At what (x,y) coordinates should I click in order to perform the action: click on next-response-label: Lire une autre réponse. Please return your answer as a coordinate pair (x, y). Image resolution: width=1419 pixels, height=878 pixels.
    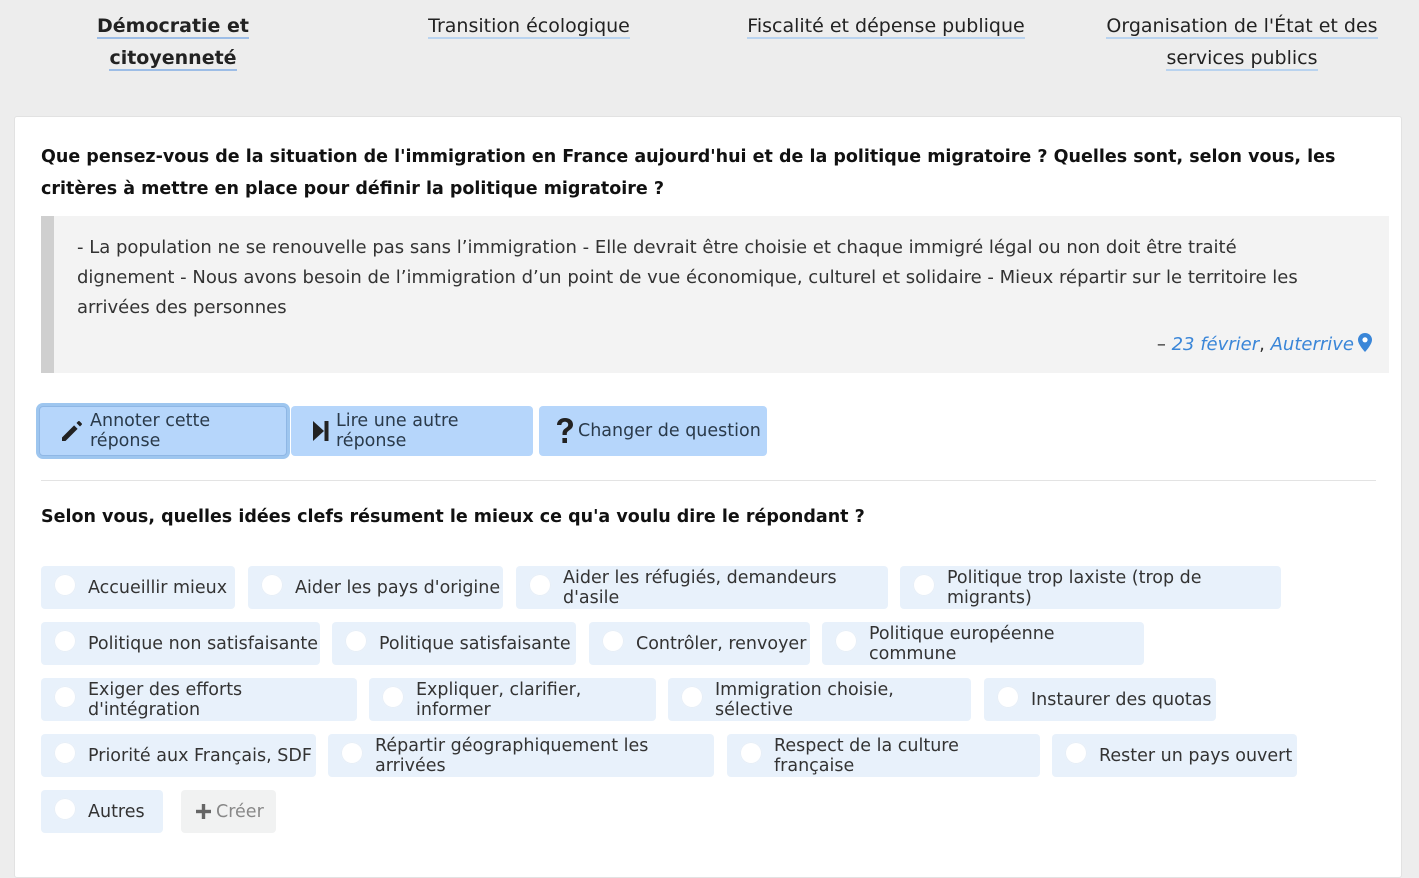
    Looking at the image, I should click on (397, 431).